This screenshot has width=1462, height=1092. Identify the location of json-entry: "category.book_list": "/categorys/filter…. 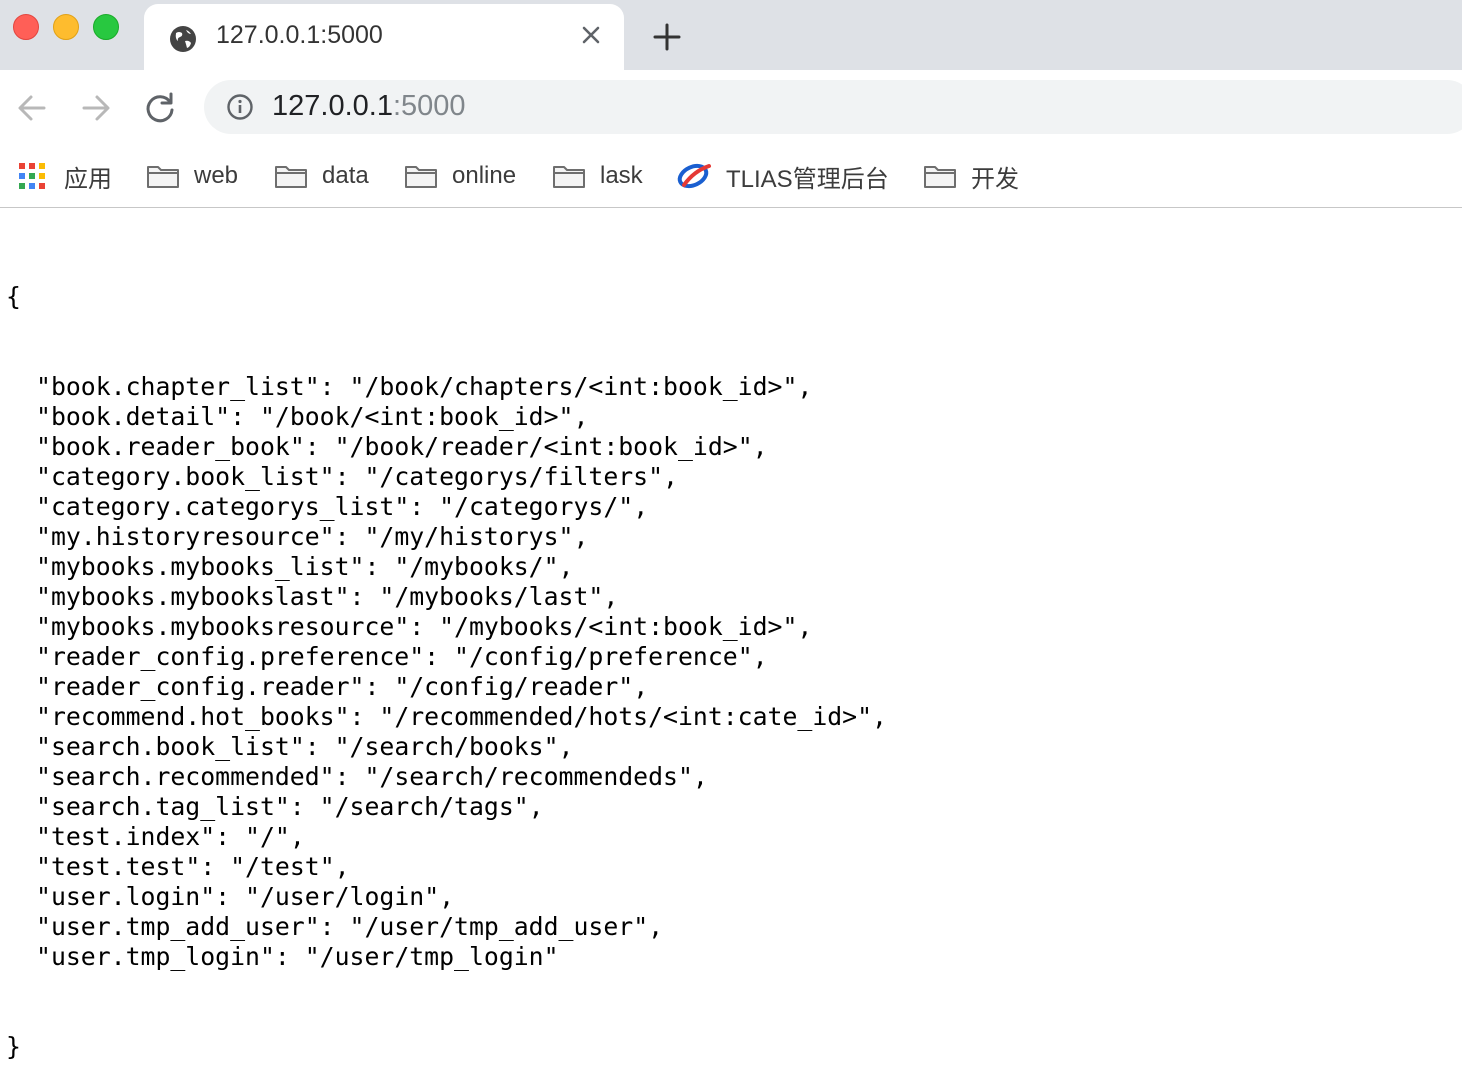
(357, 476).